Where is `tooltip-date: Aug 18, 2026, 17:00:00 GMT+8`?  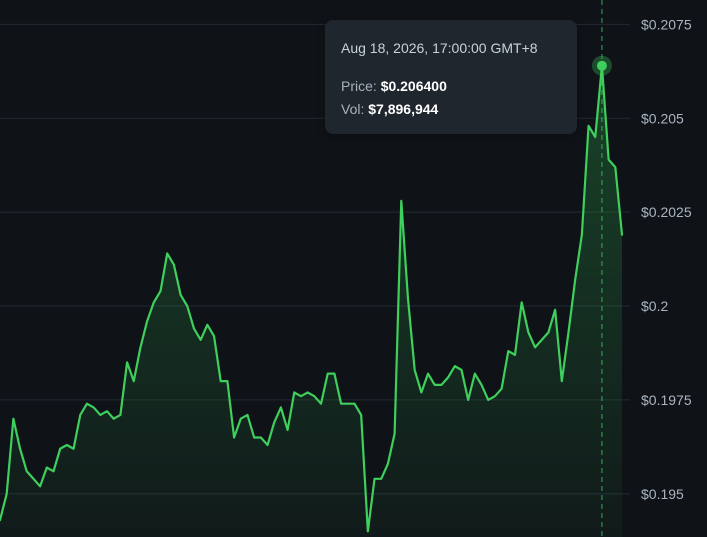
tooltip-date: Aug 18, 2026, 17:00:00 GMT+8 is located at coordinates (439, 48).